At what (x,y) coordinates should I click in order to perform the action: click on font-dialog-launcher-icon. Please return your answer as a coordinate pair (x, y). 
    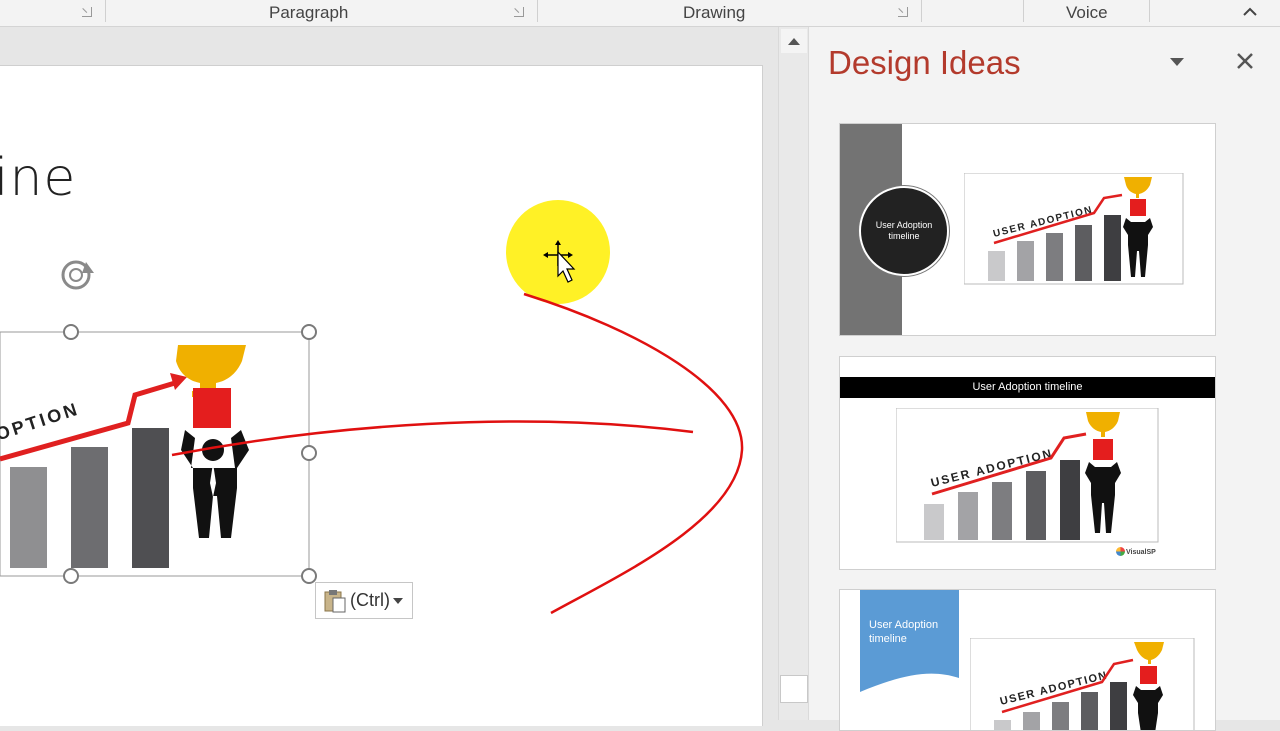
    Looking at the image, I should click on (87, 12).